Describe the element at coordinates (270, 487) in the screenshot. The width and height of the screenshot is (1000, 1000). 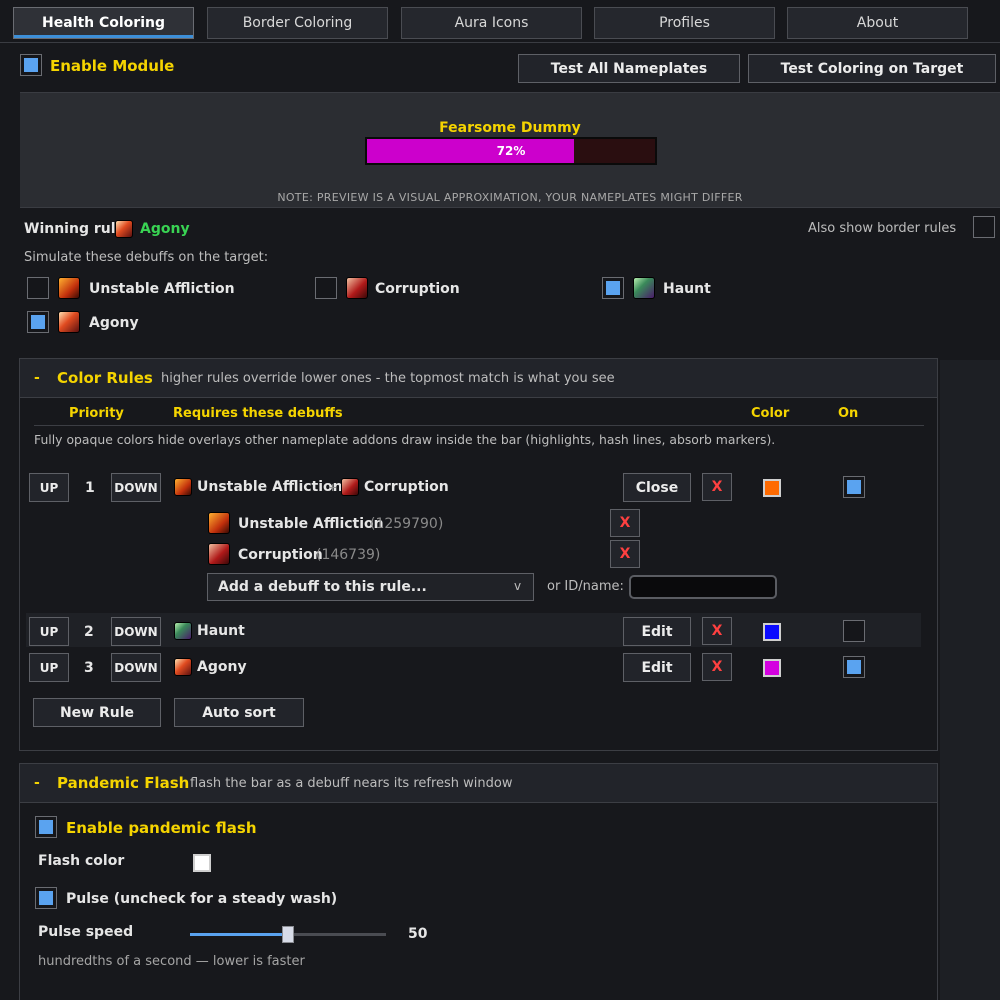
I see `rule-1-debuff-1: Unstable Affliction` at that location.